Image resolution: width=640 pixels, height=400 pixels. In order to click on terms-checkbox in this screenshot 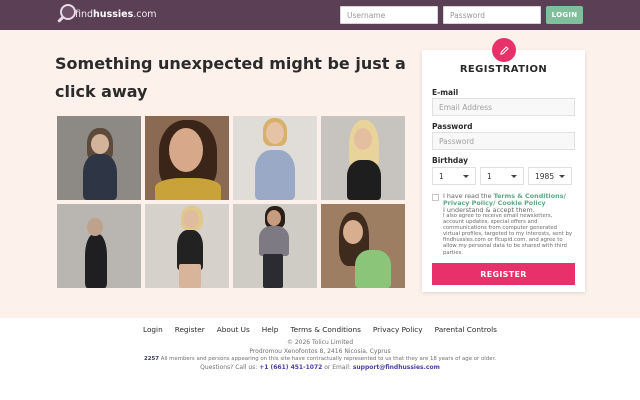, I will do `click(435, 197)`.